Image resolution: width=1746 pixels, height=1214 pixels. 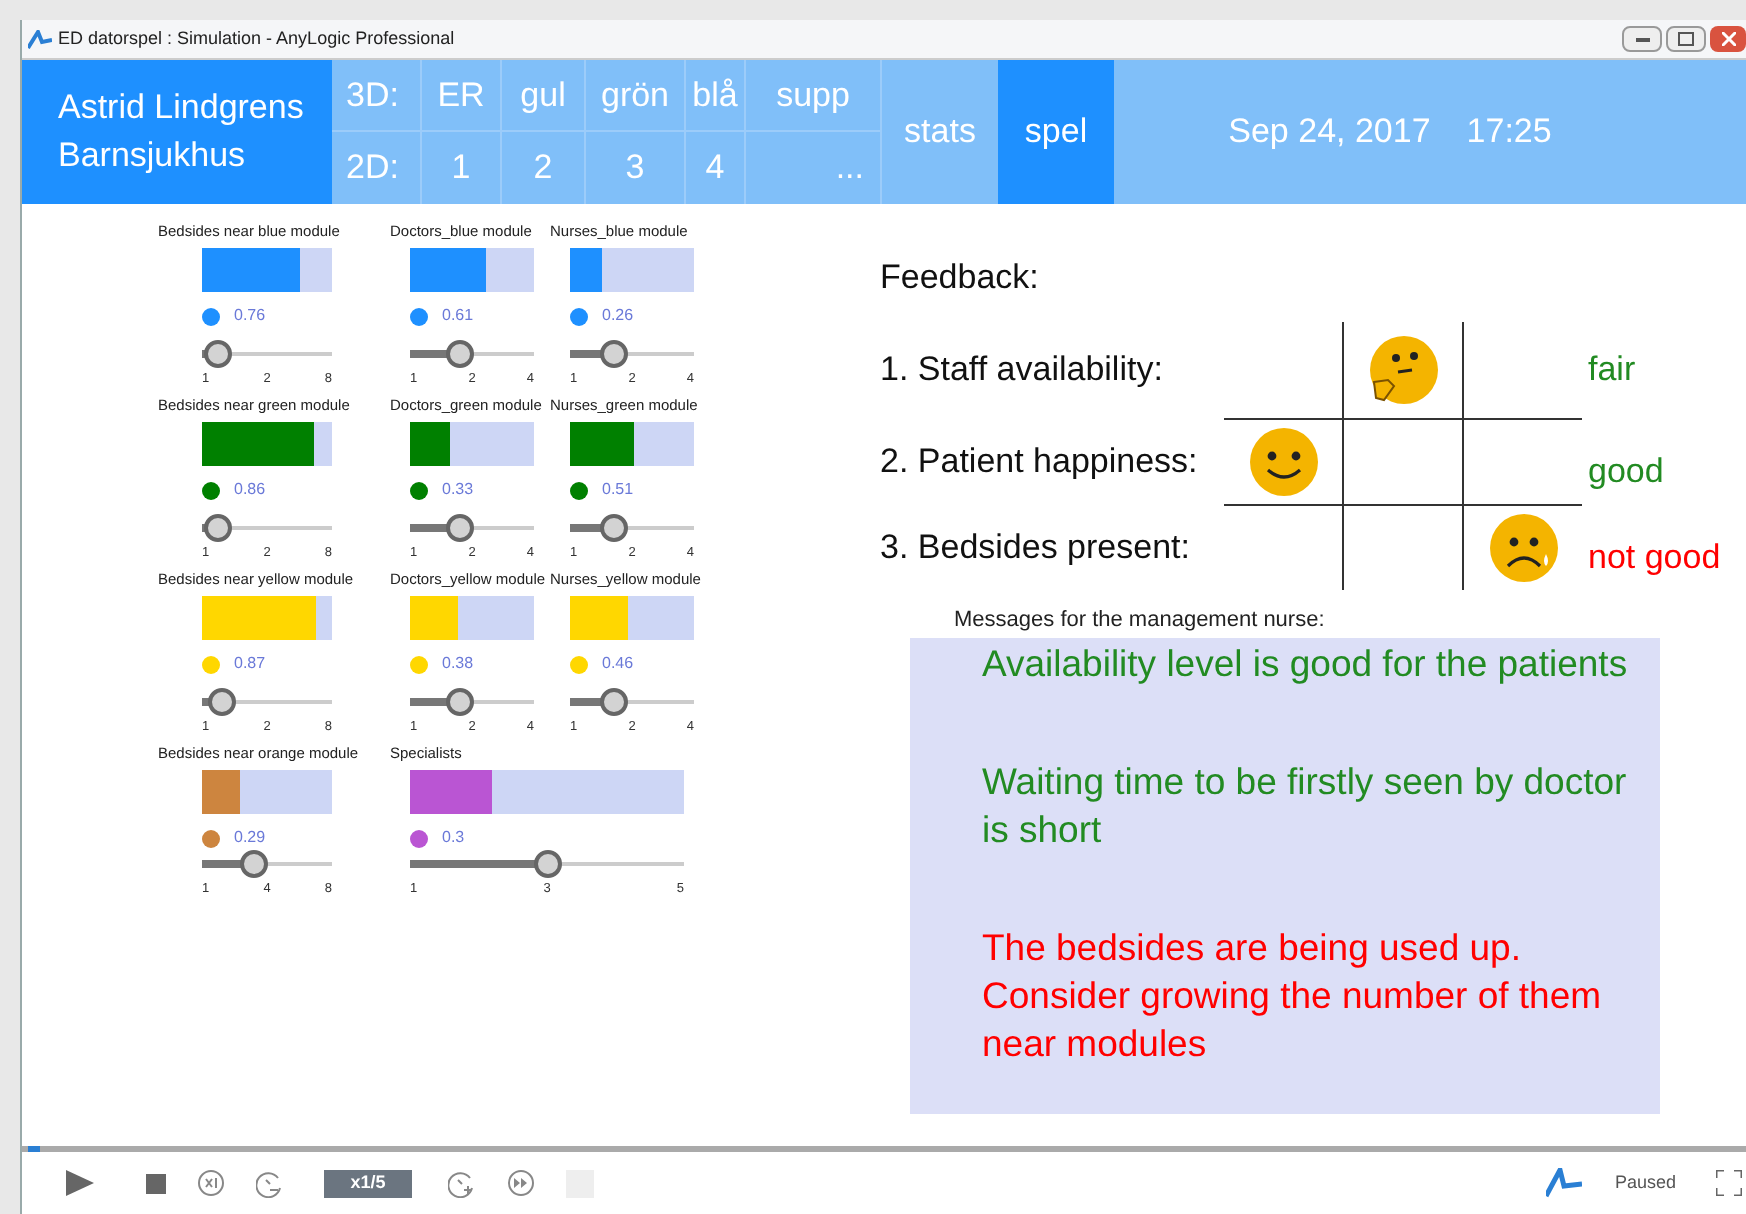 I want to click on view-label: 2D:, so click(x=377, y=168).